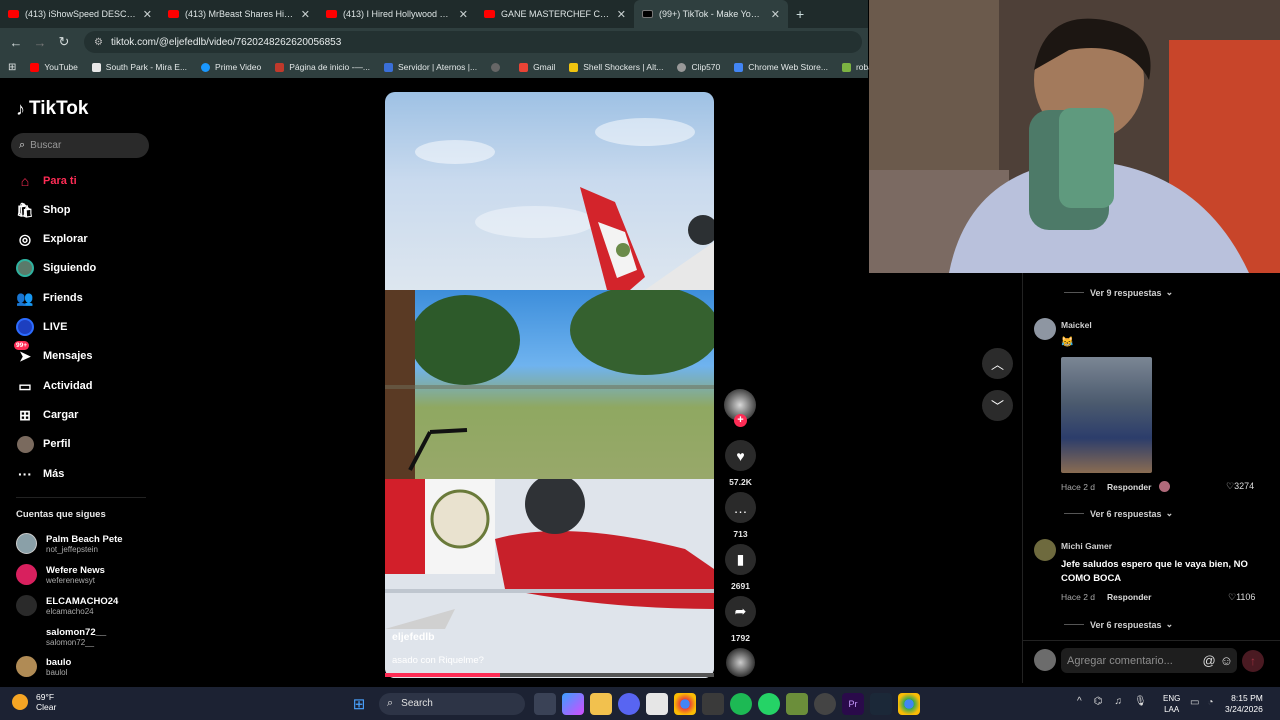 The width and height of the screenshot is (1280, 720). I want to click on following-account: Wefere News weferenewsyt, so click(60, 574).